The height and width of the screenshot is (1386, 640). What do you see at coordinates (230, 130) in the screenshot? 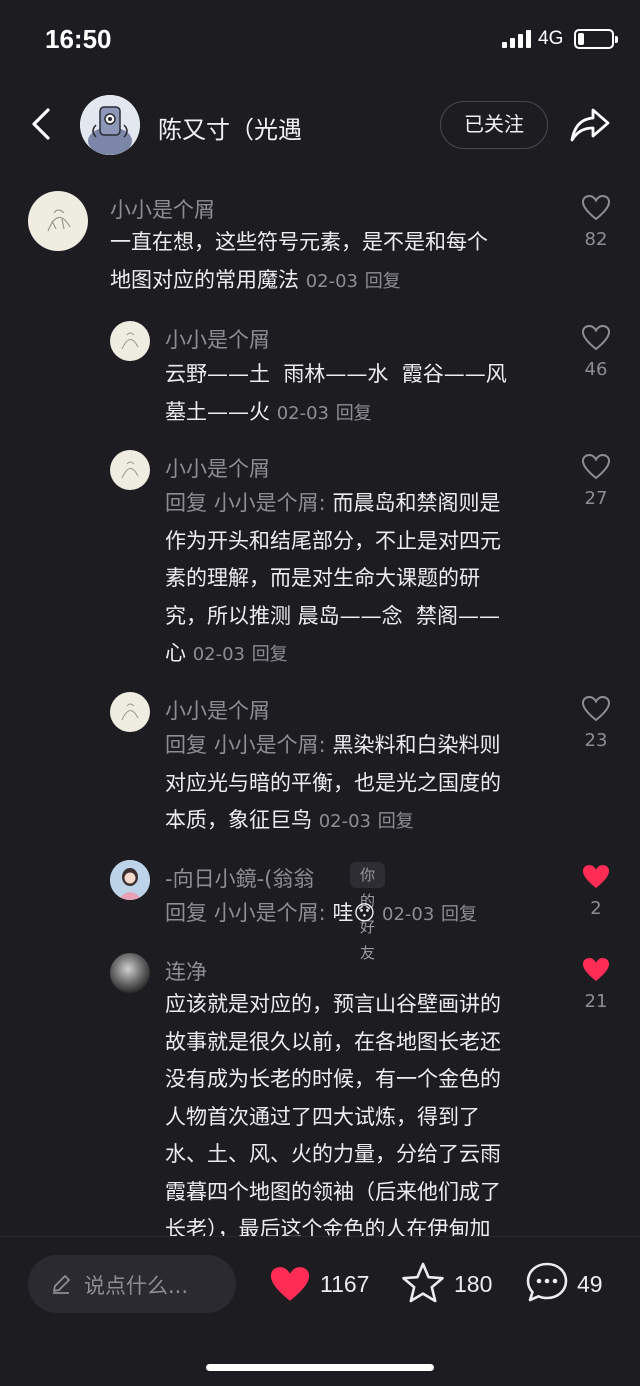
I see `profile-name: 陈又寸（光遇` at bounding box center [230, 130].